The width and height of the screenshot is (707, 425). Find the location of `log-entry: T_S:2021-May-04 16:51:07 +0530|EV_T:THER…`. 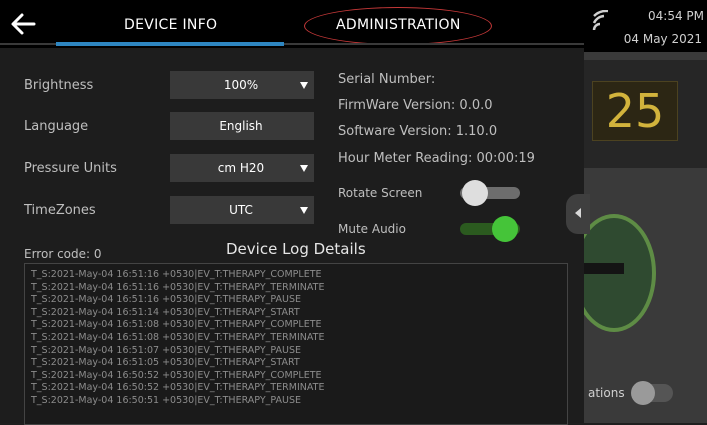

log-entry: T_S:2021-May-04 16:51:07 +0530|EV_T:THER… is located at coordinates (166, 350).